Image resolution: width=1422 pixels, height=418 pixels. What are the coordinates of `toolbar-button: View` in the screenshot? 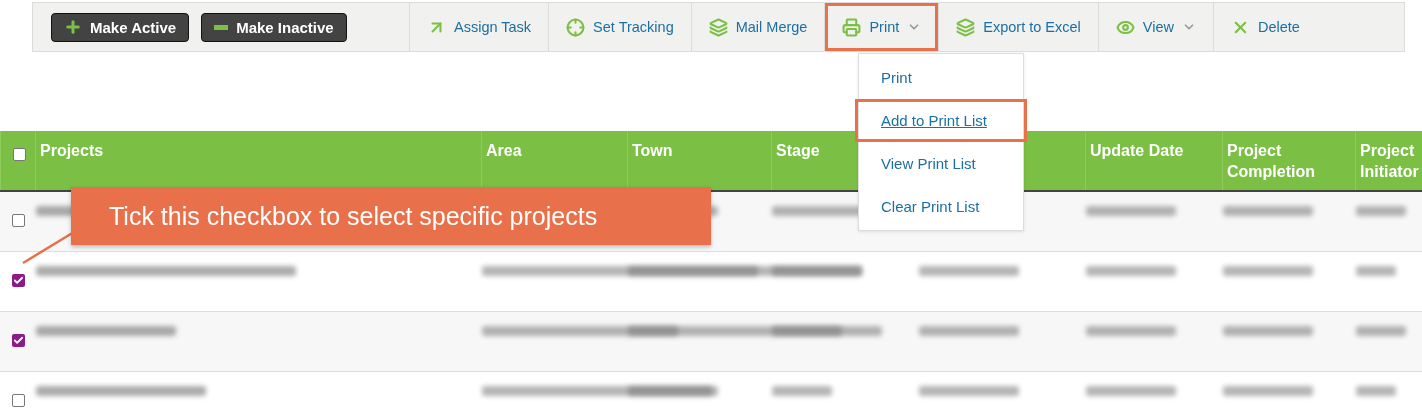 It's located at (1155, 27).